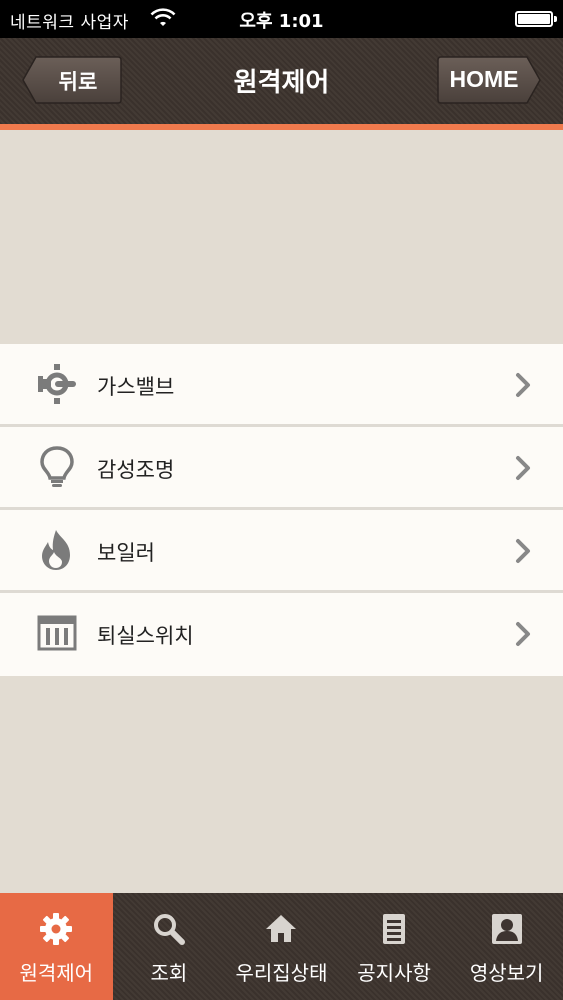 The height and width of the screenshot is (1000, 563). I want to click on home-button-label: HOME, so click(484, 79).